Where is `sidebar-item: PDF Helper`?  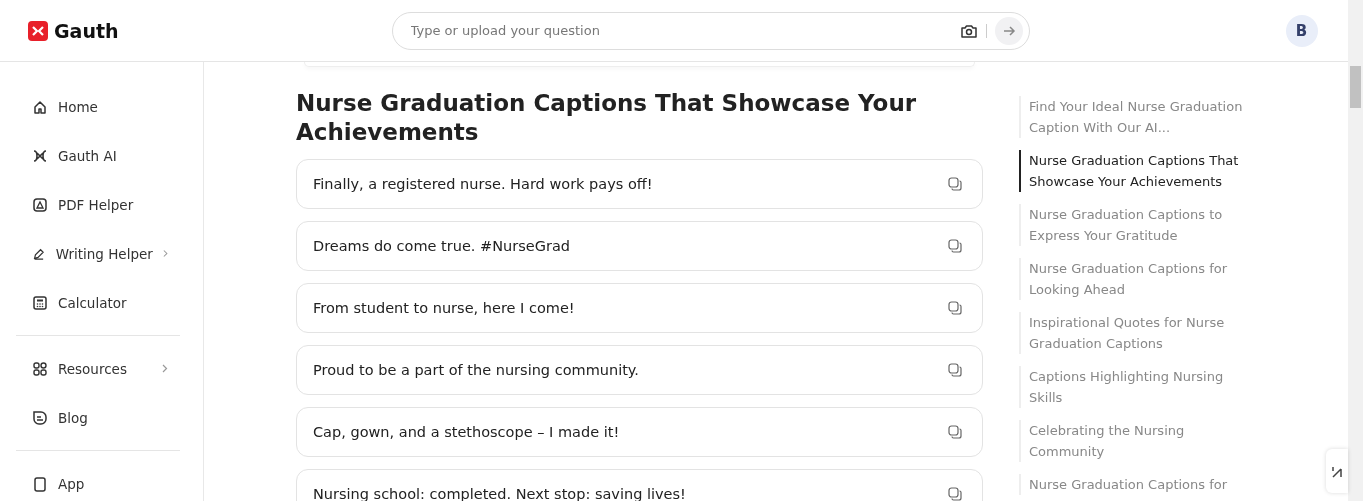 sidebar-item: PDF Helper is located at coordinates (98, 204).